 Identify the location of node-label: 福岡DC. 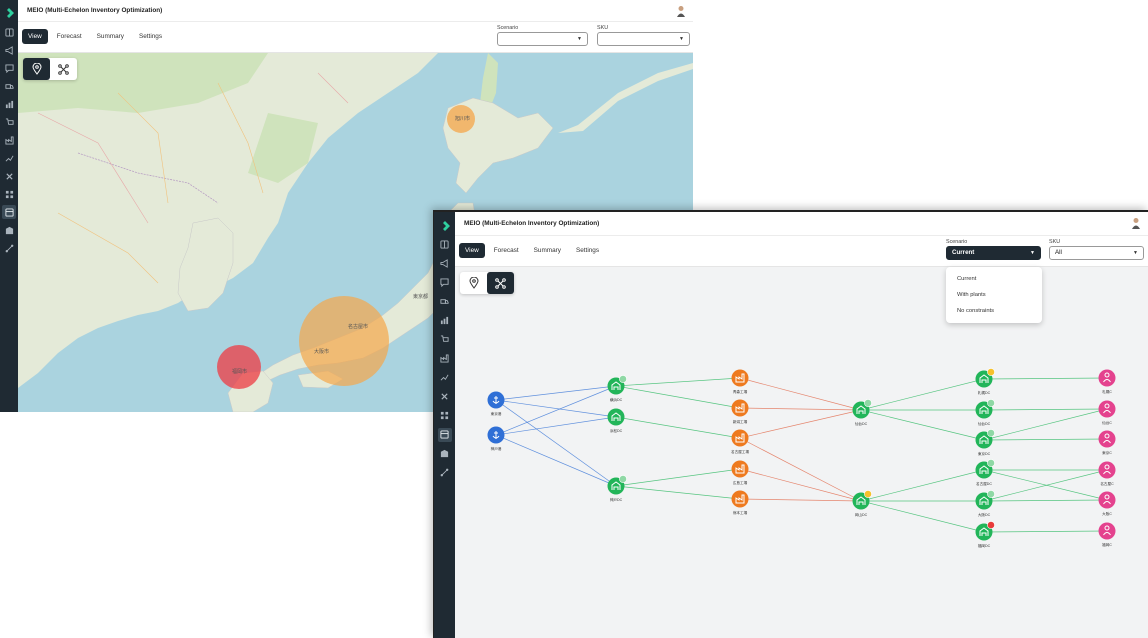
(984, 545).